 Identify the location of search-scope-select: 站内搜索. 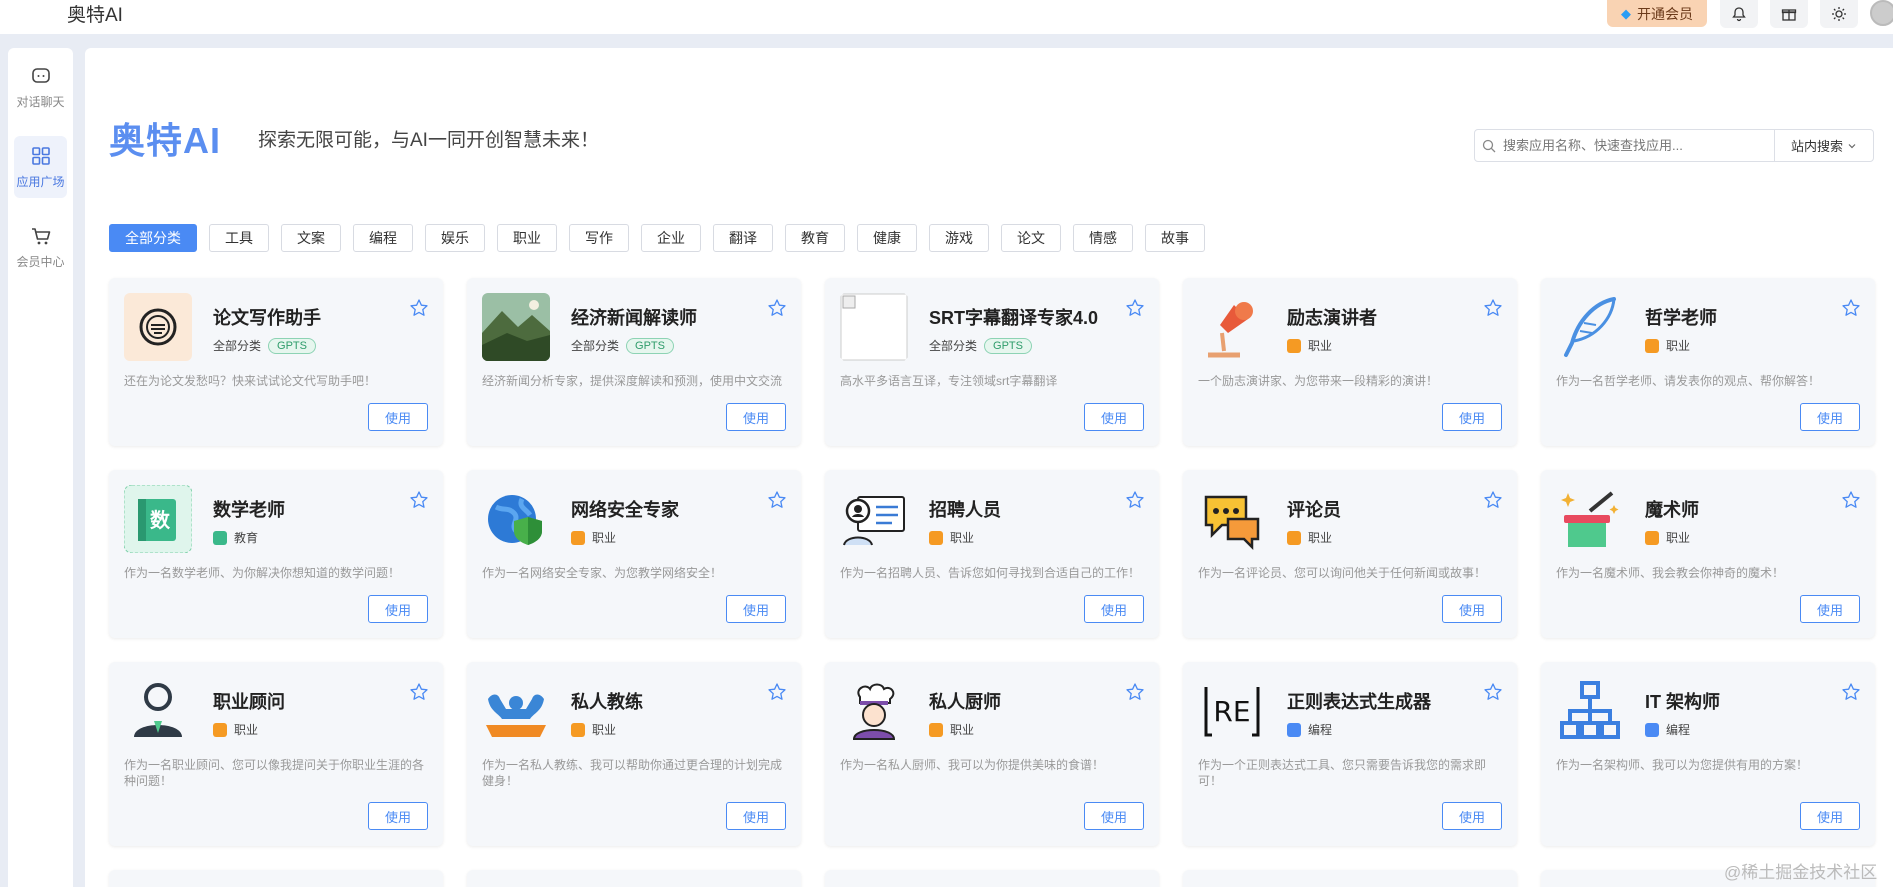
(1823, 145).